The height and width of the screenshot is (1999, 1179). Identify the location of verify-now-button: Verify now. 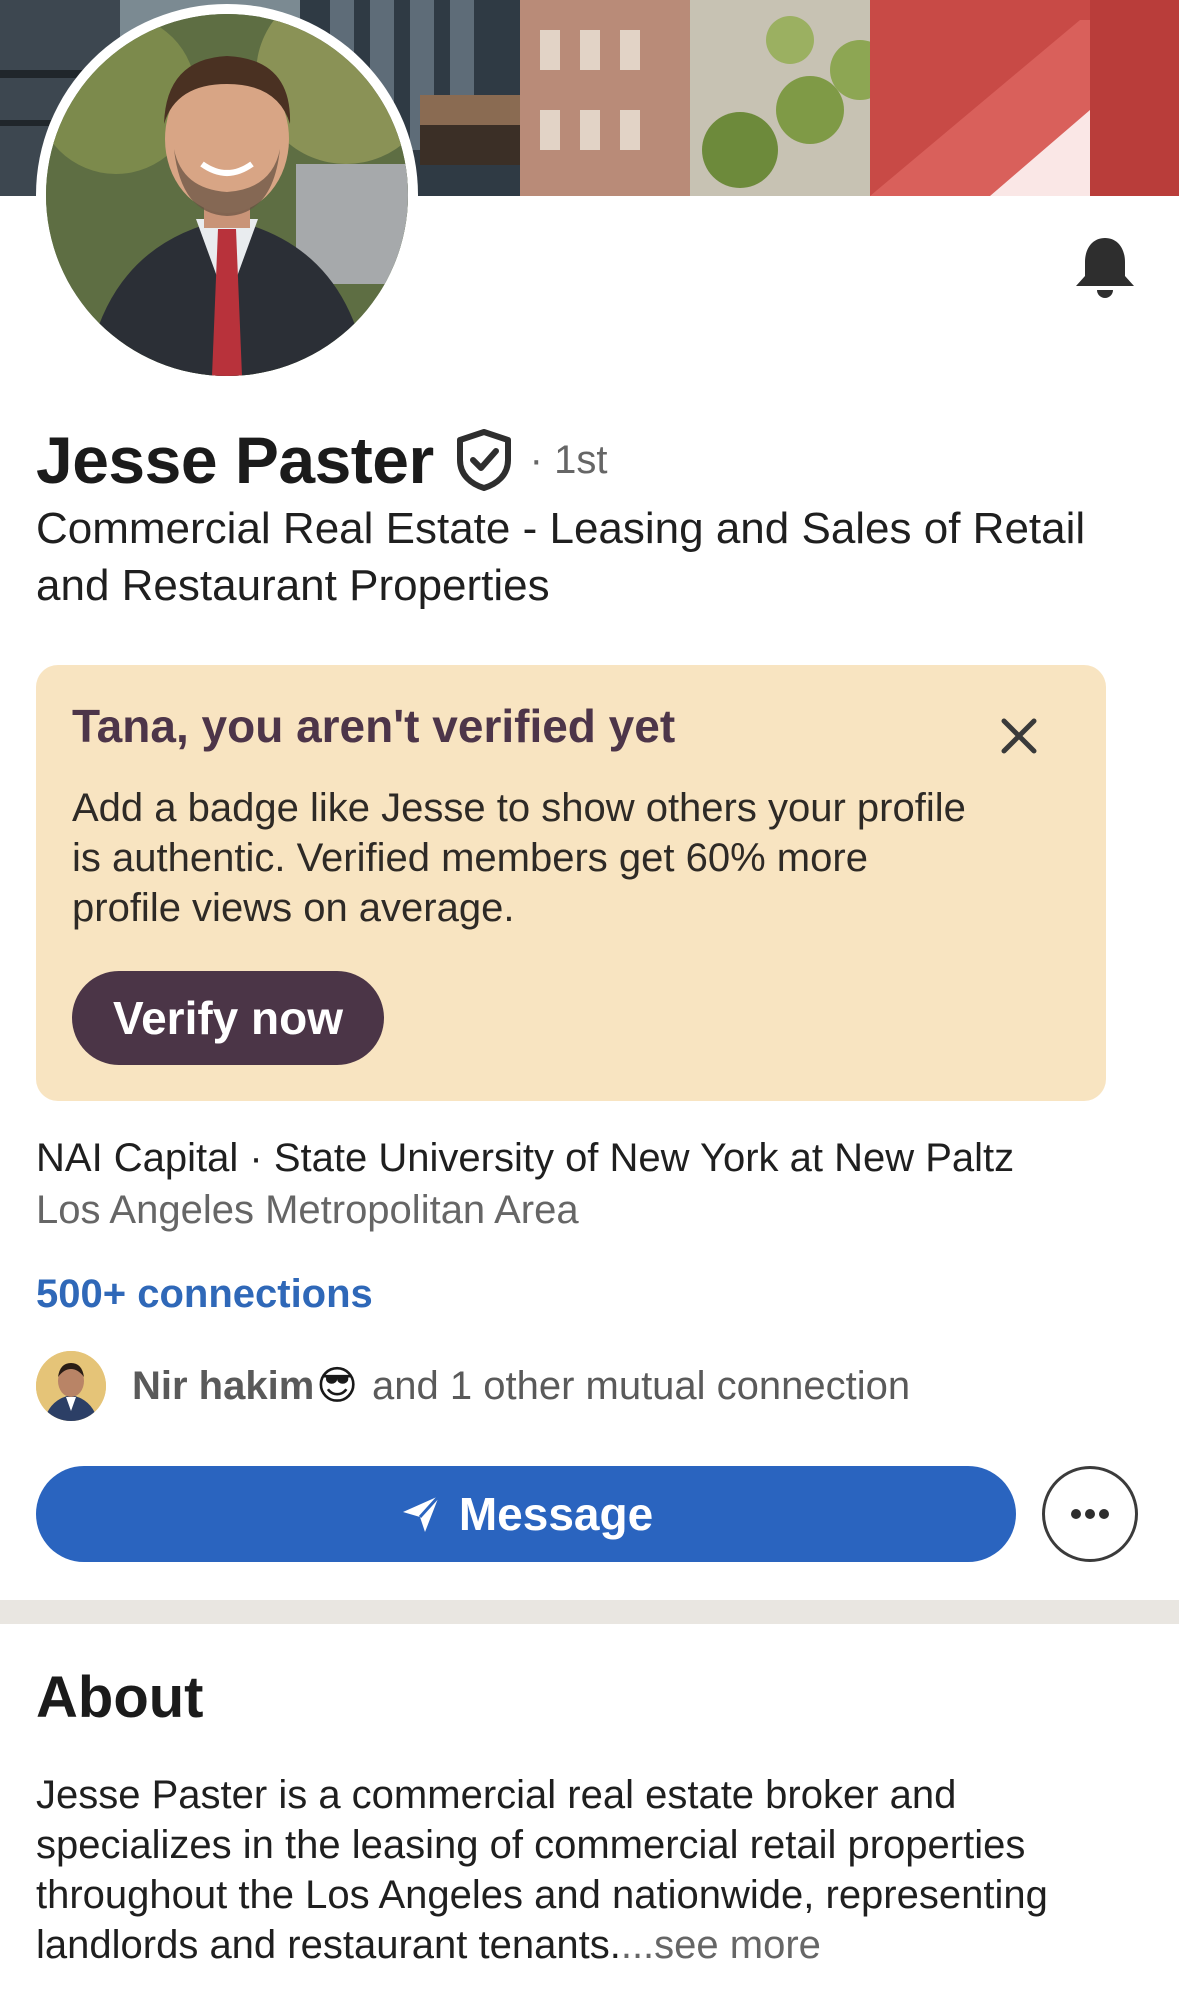
(228, 1018).